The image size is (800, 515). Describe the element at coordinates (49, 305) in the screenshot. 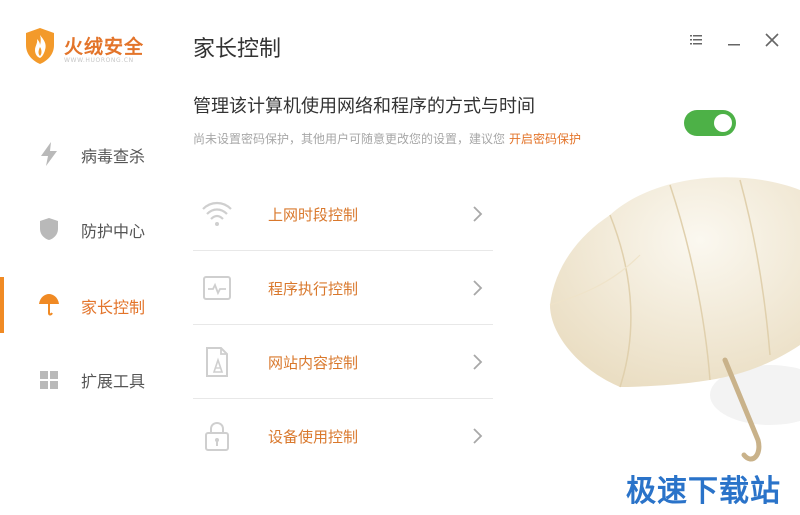

I see `umbrella-icon` at that location.